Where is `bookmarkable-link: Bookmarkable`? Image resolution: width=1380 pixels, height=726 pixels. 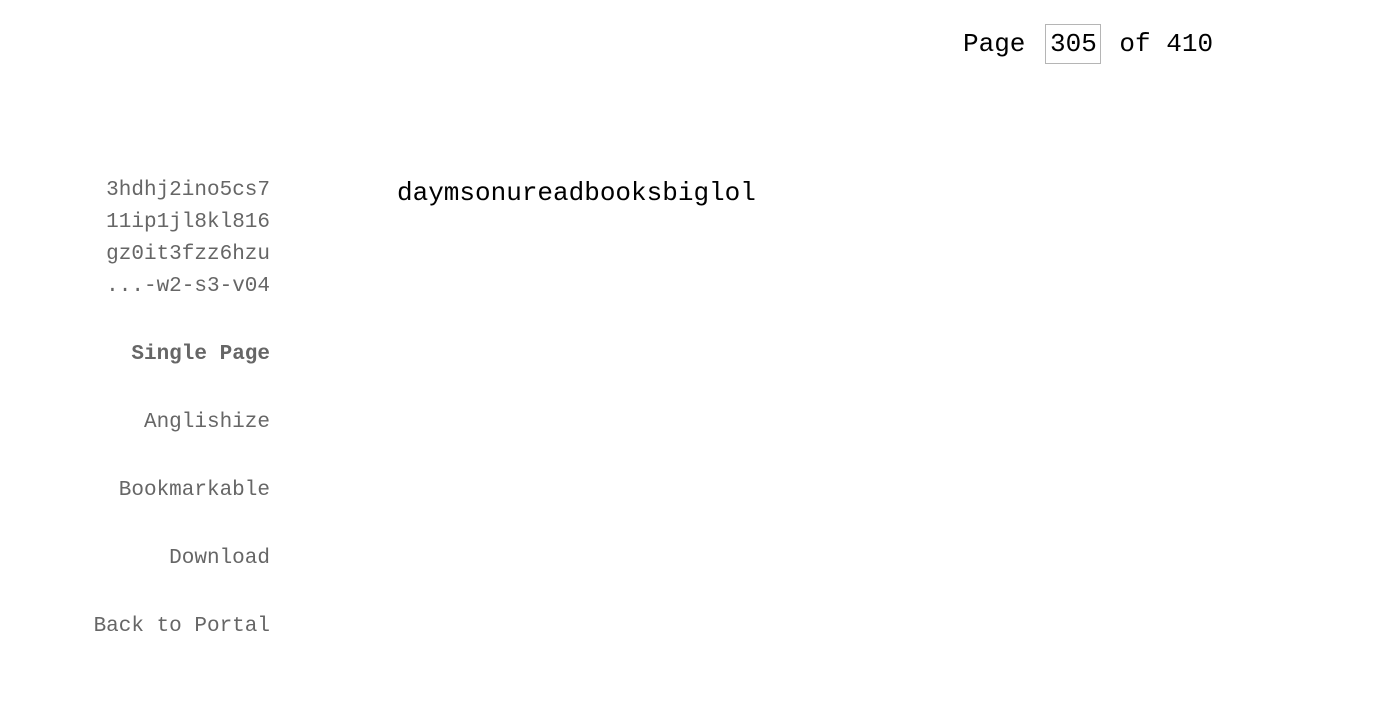
bookmarkable-link: Bookmarkable is located at coordinates (155, 491).